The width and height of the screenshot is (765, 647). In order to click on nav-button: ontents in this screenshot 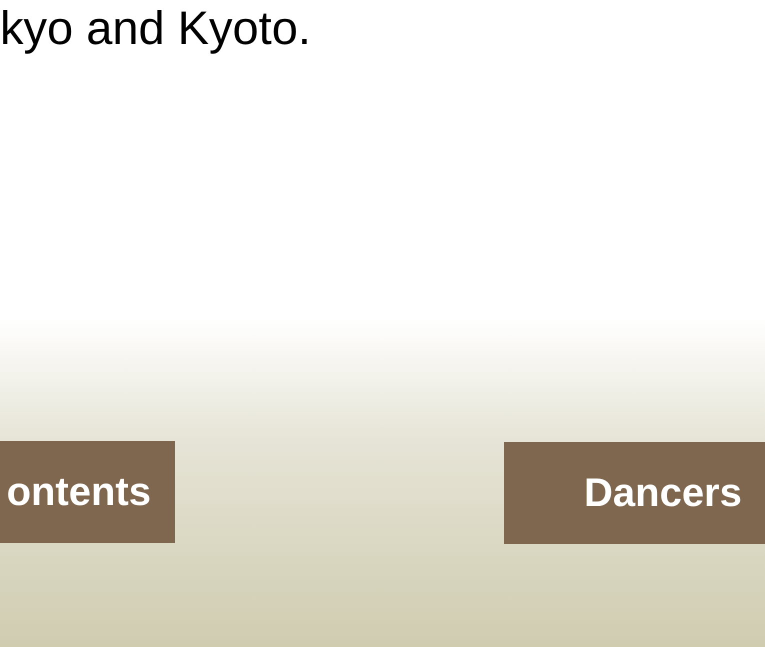, I will do `click(87, 492)`.